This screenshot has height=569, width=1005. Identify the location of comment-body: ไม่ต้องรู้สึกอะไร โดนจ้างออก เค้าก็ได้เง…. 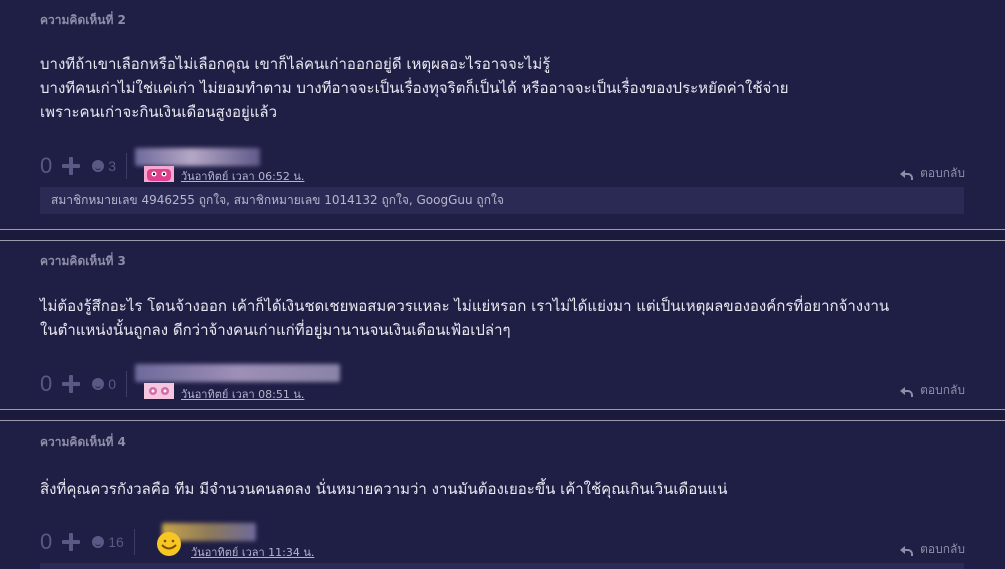
(510, 318).